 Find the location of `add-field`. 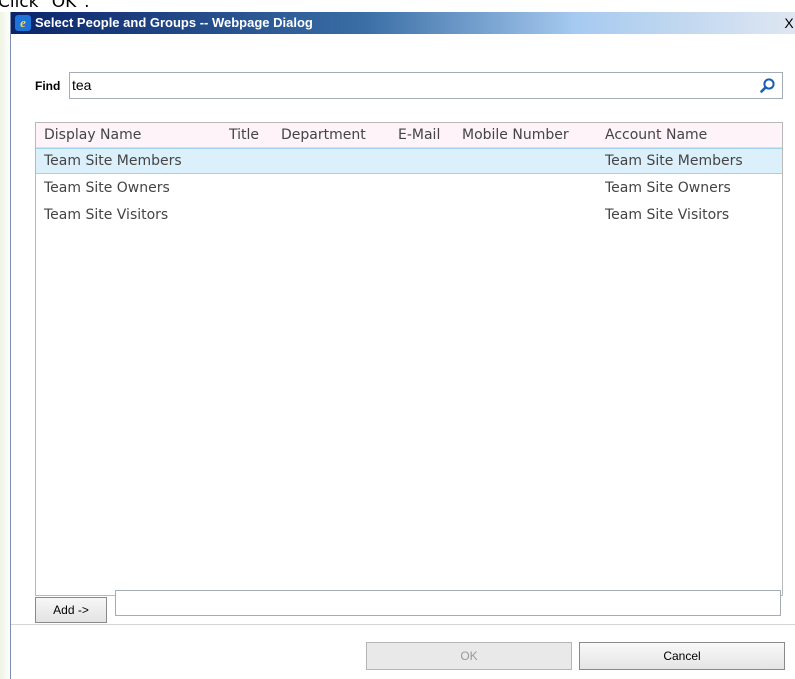

add-field is located at coordinates (448, 603).